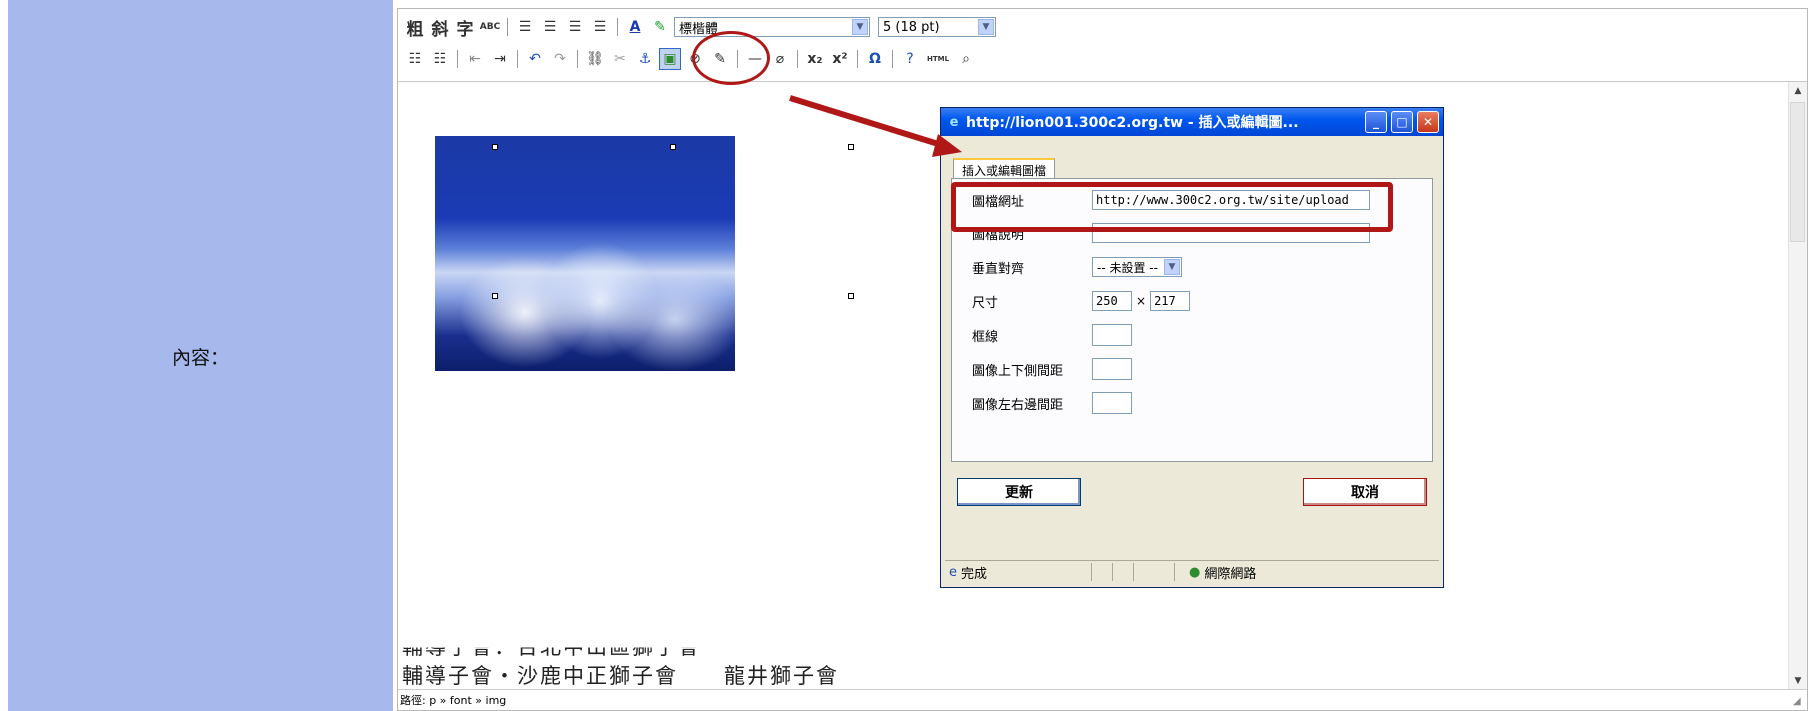 The image size is (1810, 711). What do you see at coordinates (1376, 122) in the screenshot?
I see `minimize-button: _` at bounding box center [1376, 122].